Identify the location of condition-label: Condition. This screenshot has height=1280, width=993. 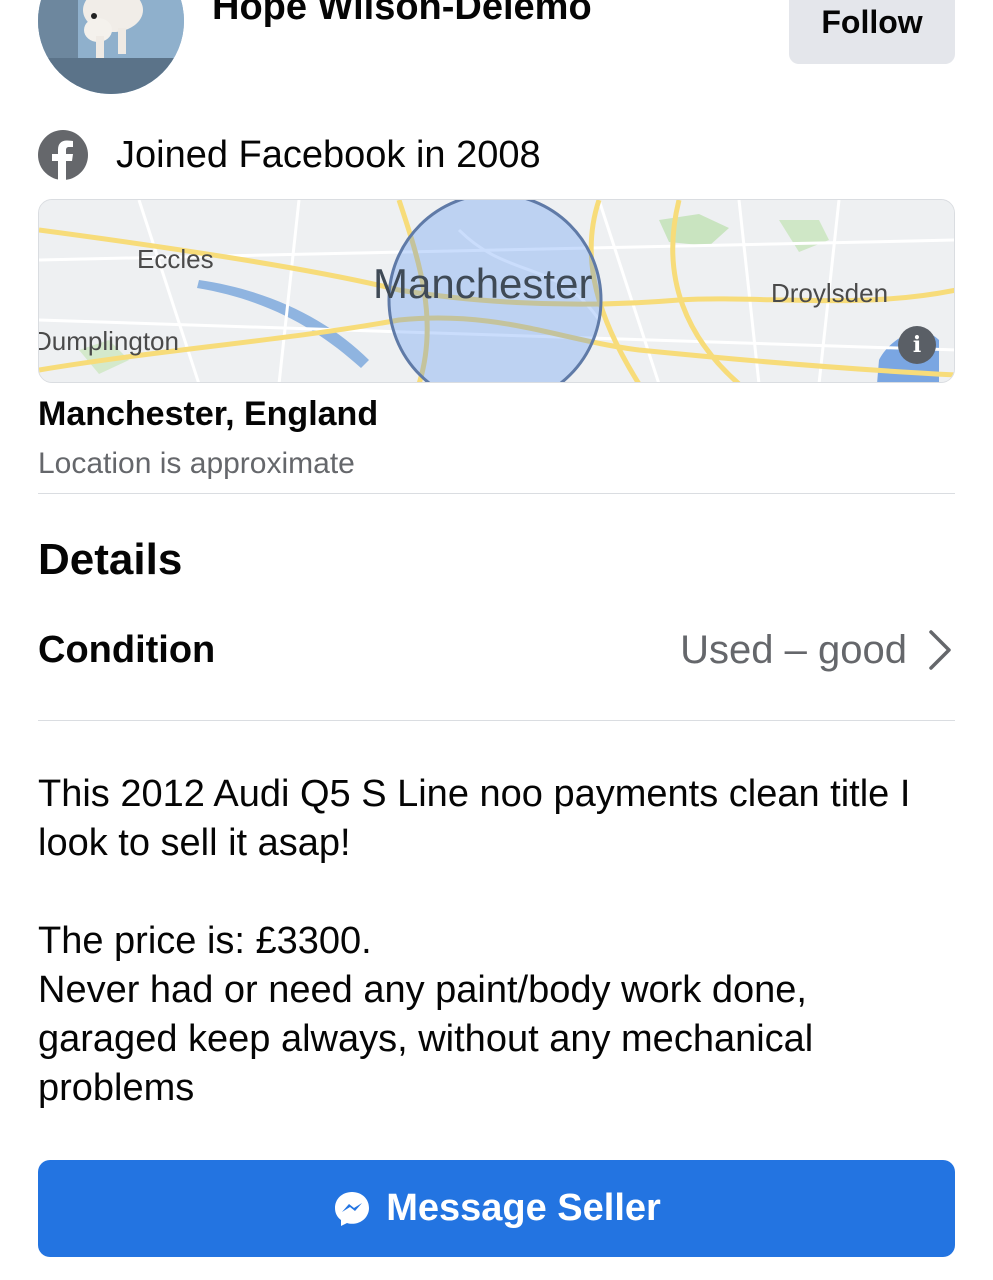
(127, 649).